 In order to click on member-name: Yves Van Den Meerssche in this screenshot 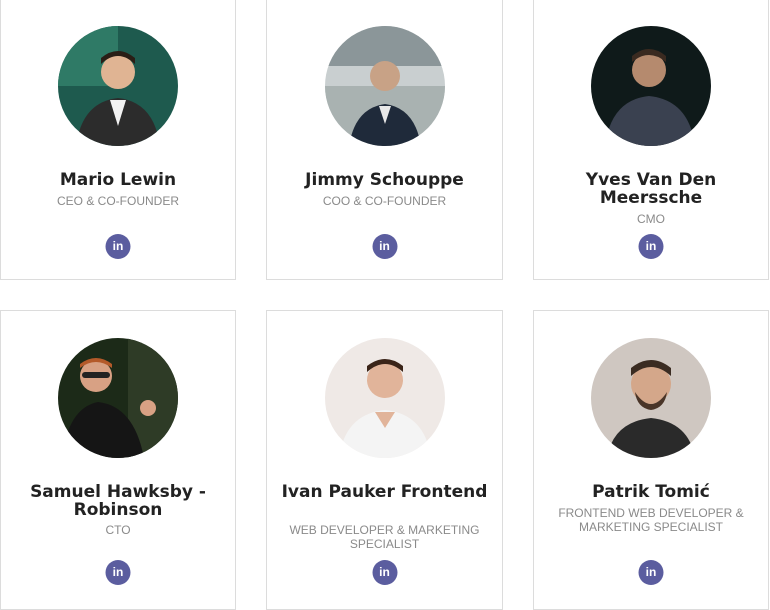, I will do `click(651, 189)`.